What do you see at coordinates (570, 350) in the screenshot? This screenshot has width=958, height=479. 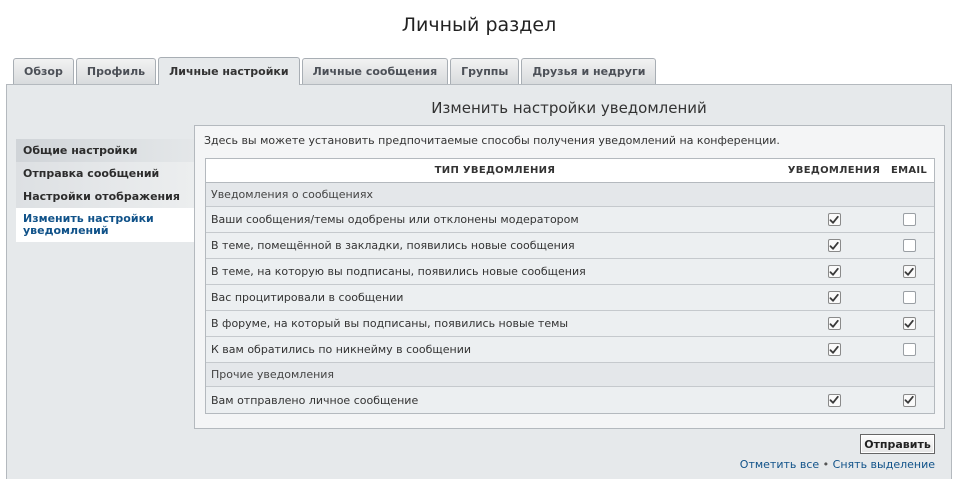 I see `table-row: К вам обратились по никнейму в сообщении` at bounding box center [570, 350].